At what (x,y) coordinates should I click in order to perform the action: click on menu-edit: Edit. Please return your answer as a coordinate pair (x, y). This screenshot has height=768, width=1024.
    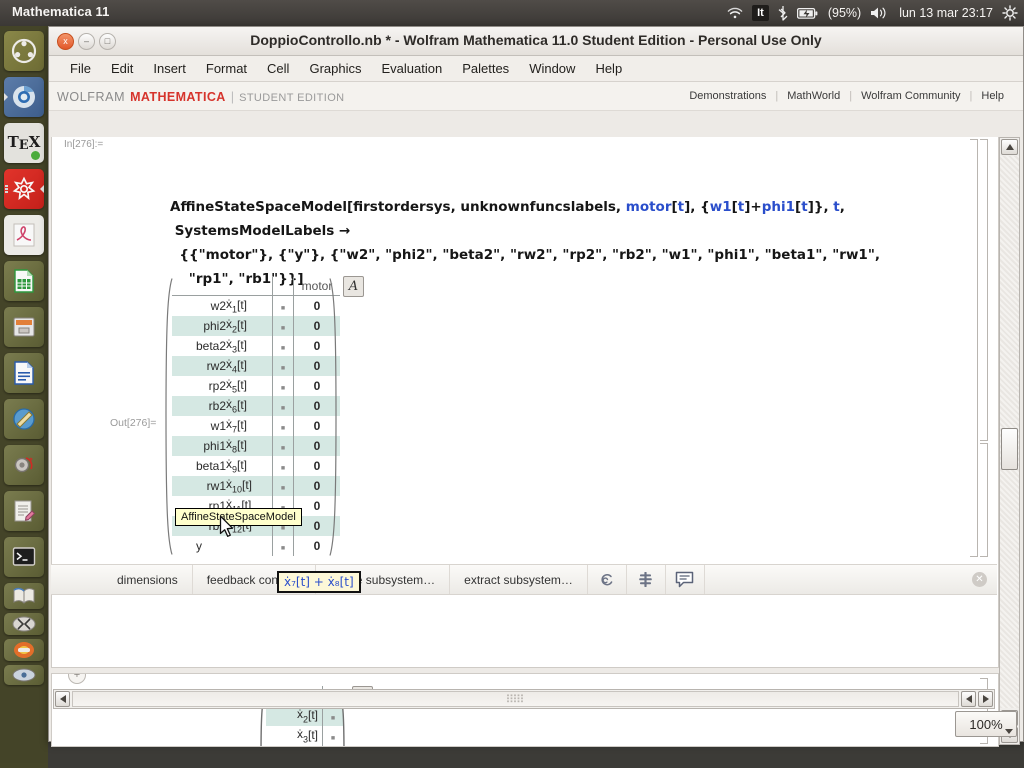
    Looking at the image, I should click on (122, 68).